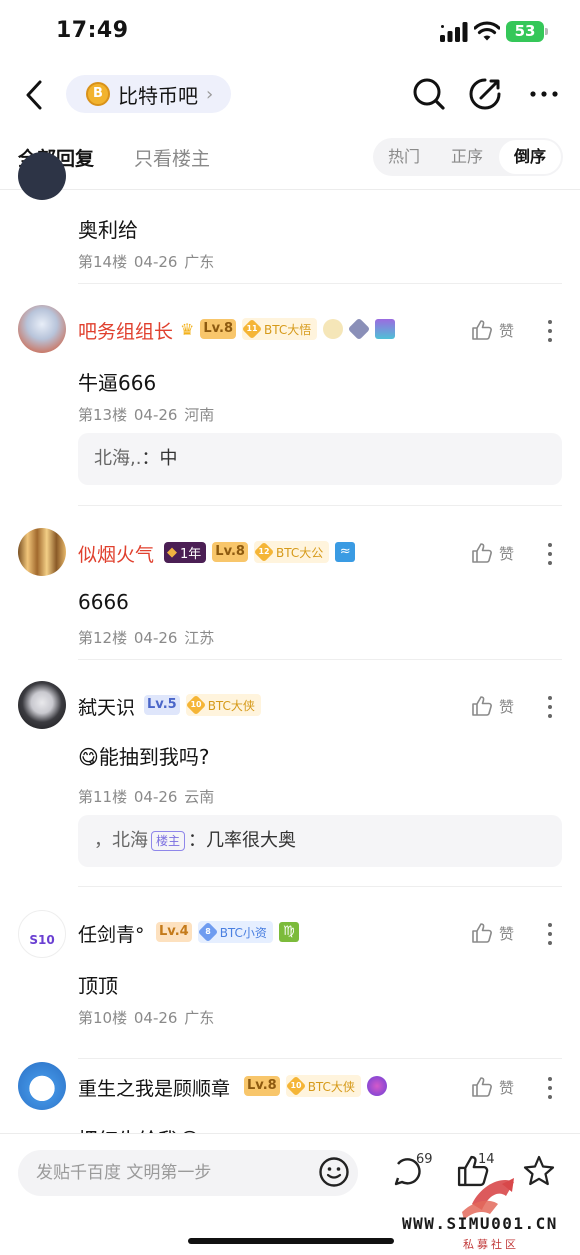 This screenshot has width=580, height=1255. Describe the element at coordinates (108, 230) in the screenshot. I see `post-content: 奥利给` at that location.